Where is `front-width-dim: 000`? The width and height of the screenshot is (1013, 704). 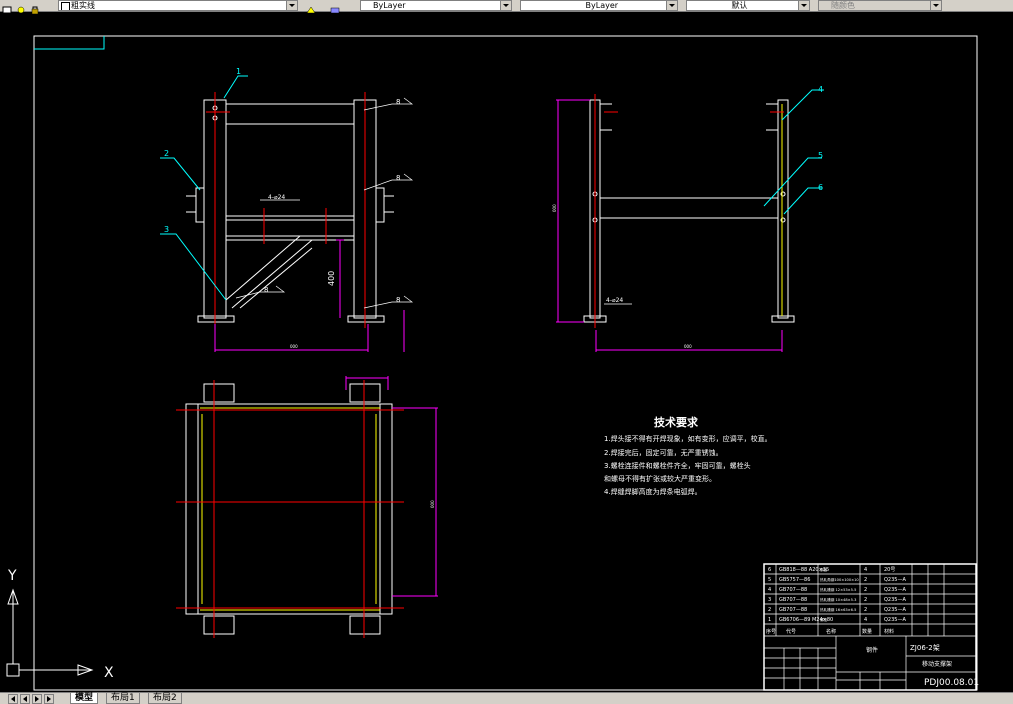
front-width-dim: 000 is located at coordinates (294, 346).